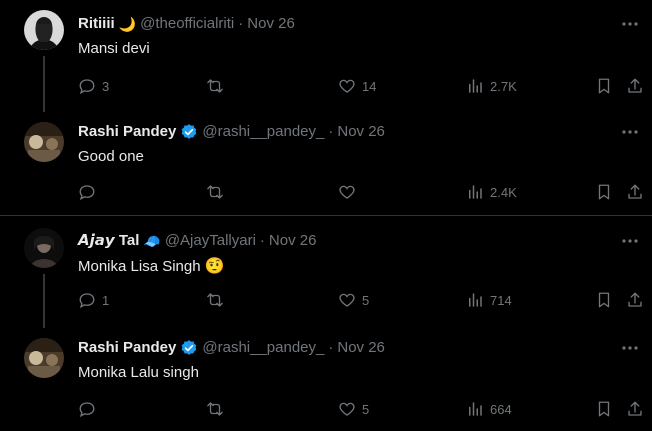 The height and width of the screenshot is (431, 652). Describe the element at coordinates (503, 86) in the screenshot. I see `view-count: 2.7K` at that location.